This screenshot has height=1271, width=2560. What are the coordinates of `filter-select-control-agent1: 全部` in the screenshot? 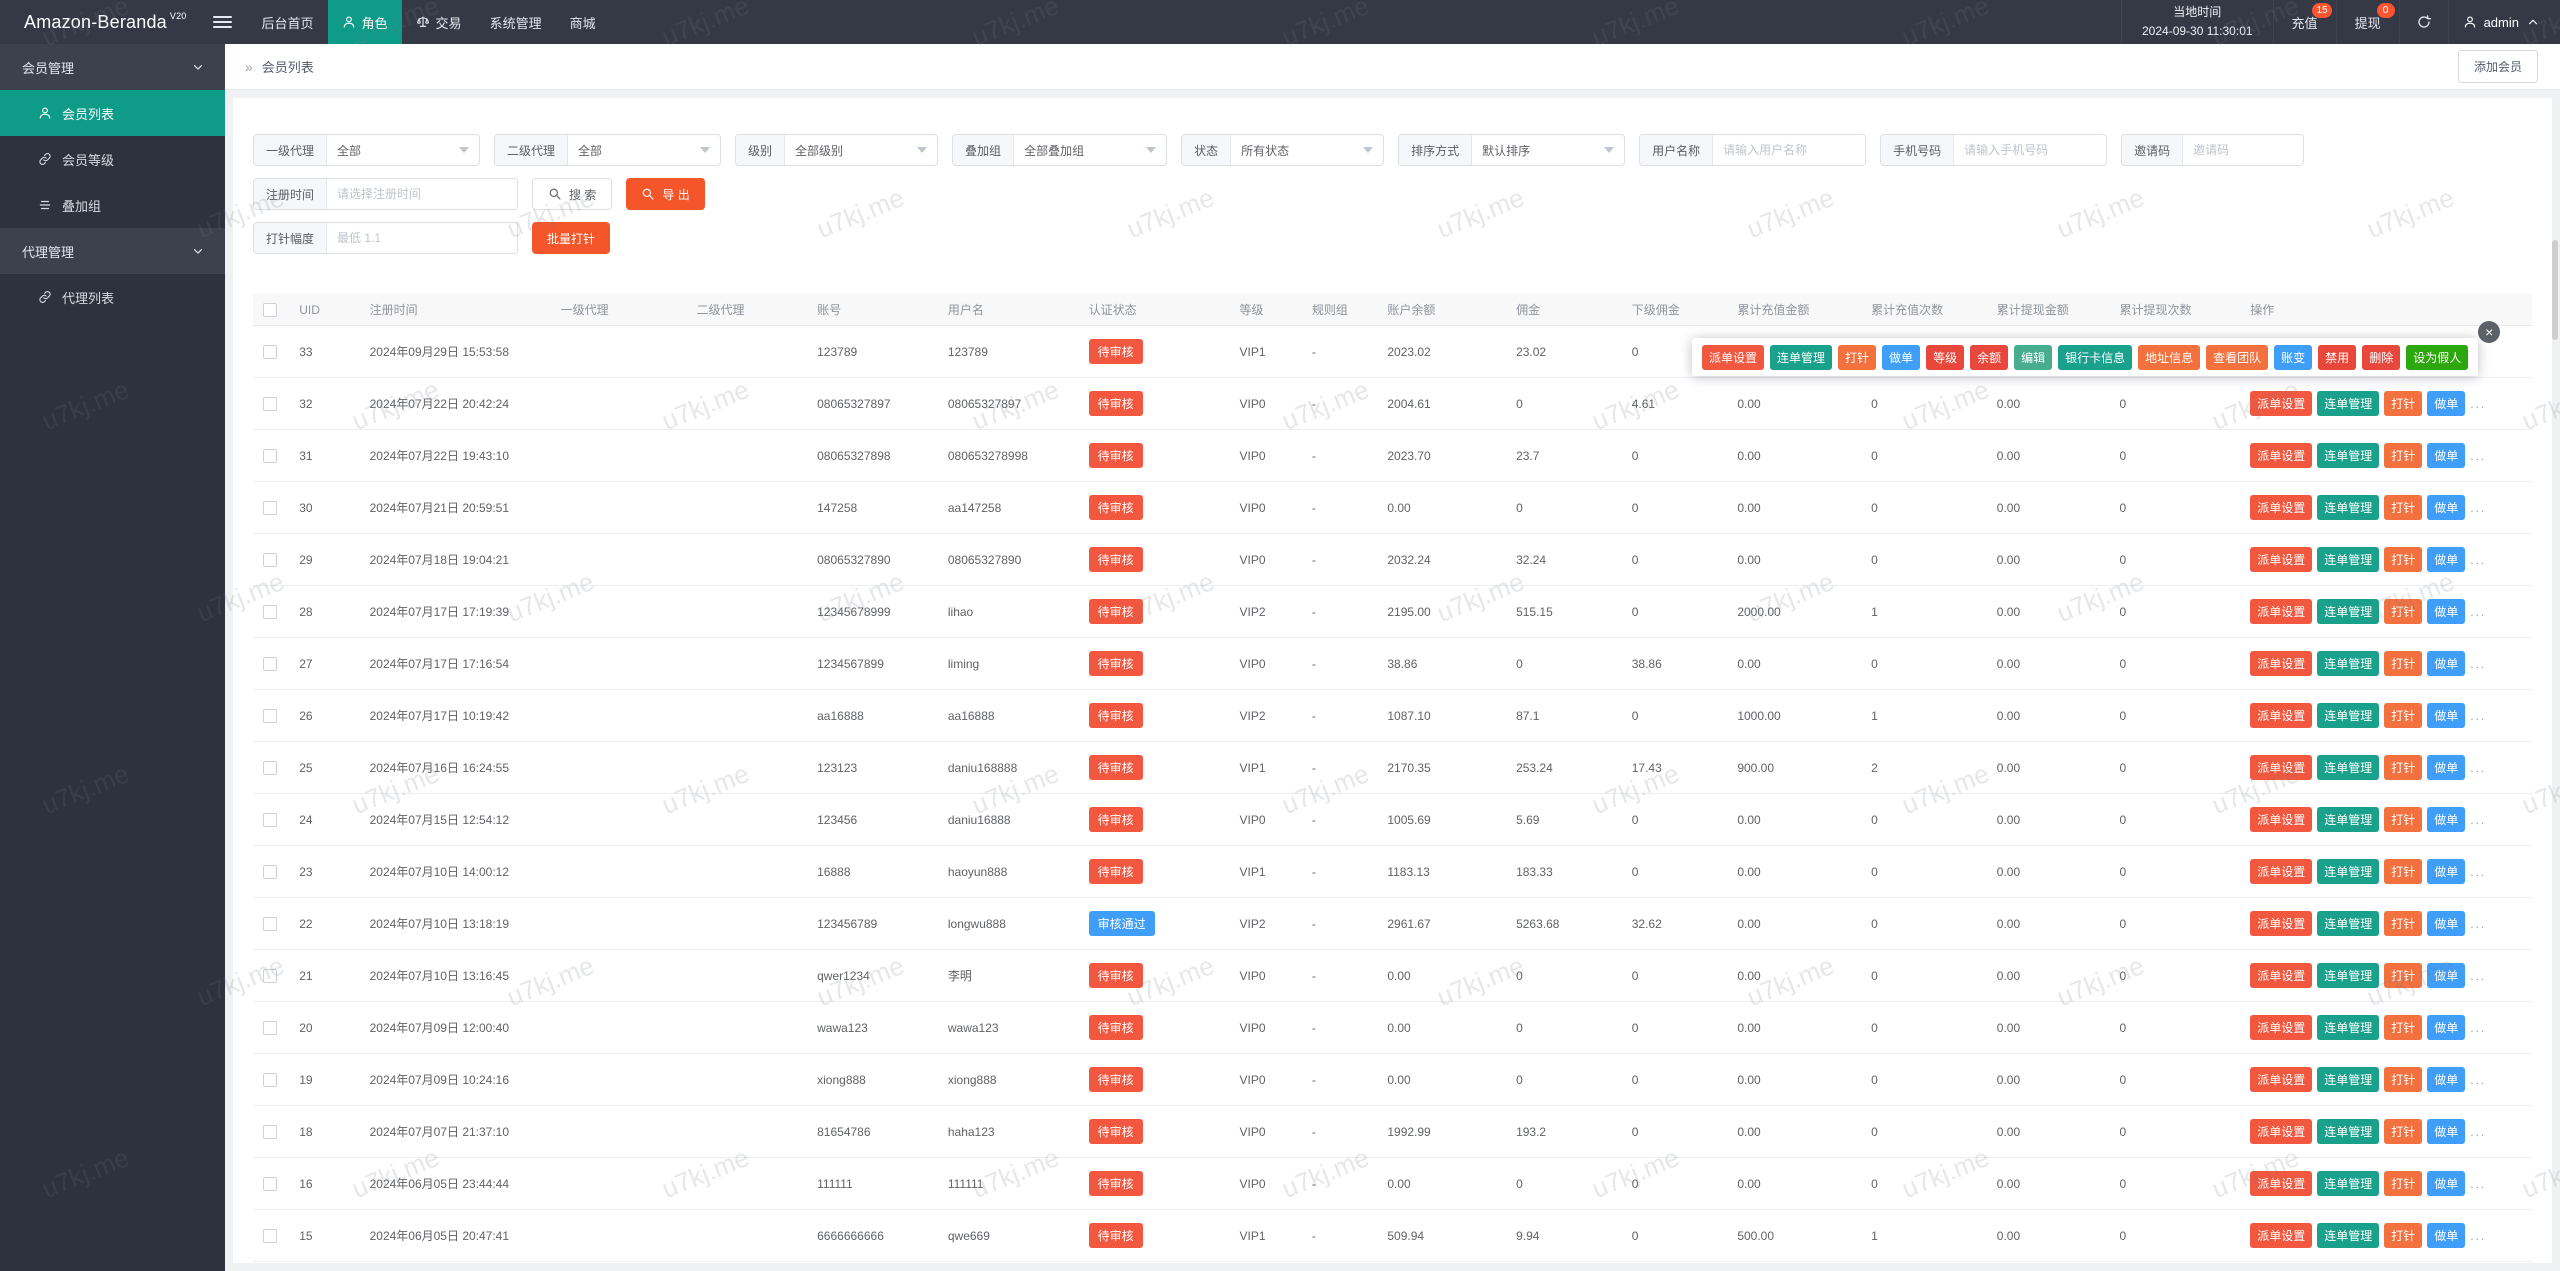 It's located at (403, 150).